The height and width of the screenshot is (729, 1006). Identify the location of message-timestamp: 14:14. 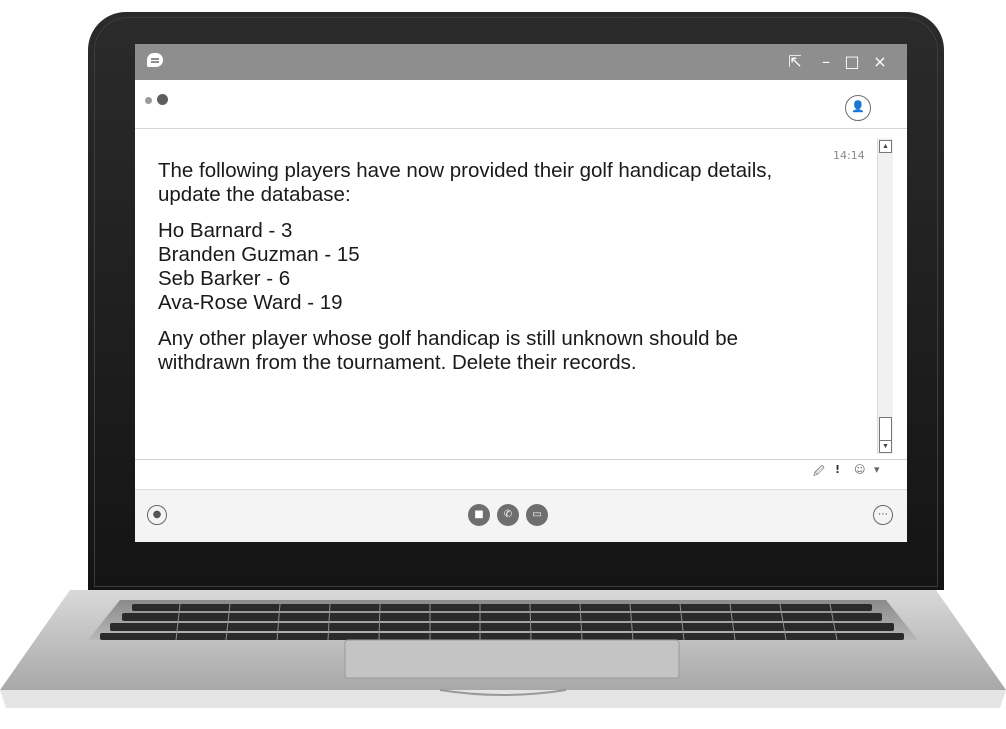
(849, 155).